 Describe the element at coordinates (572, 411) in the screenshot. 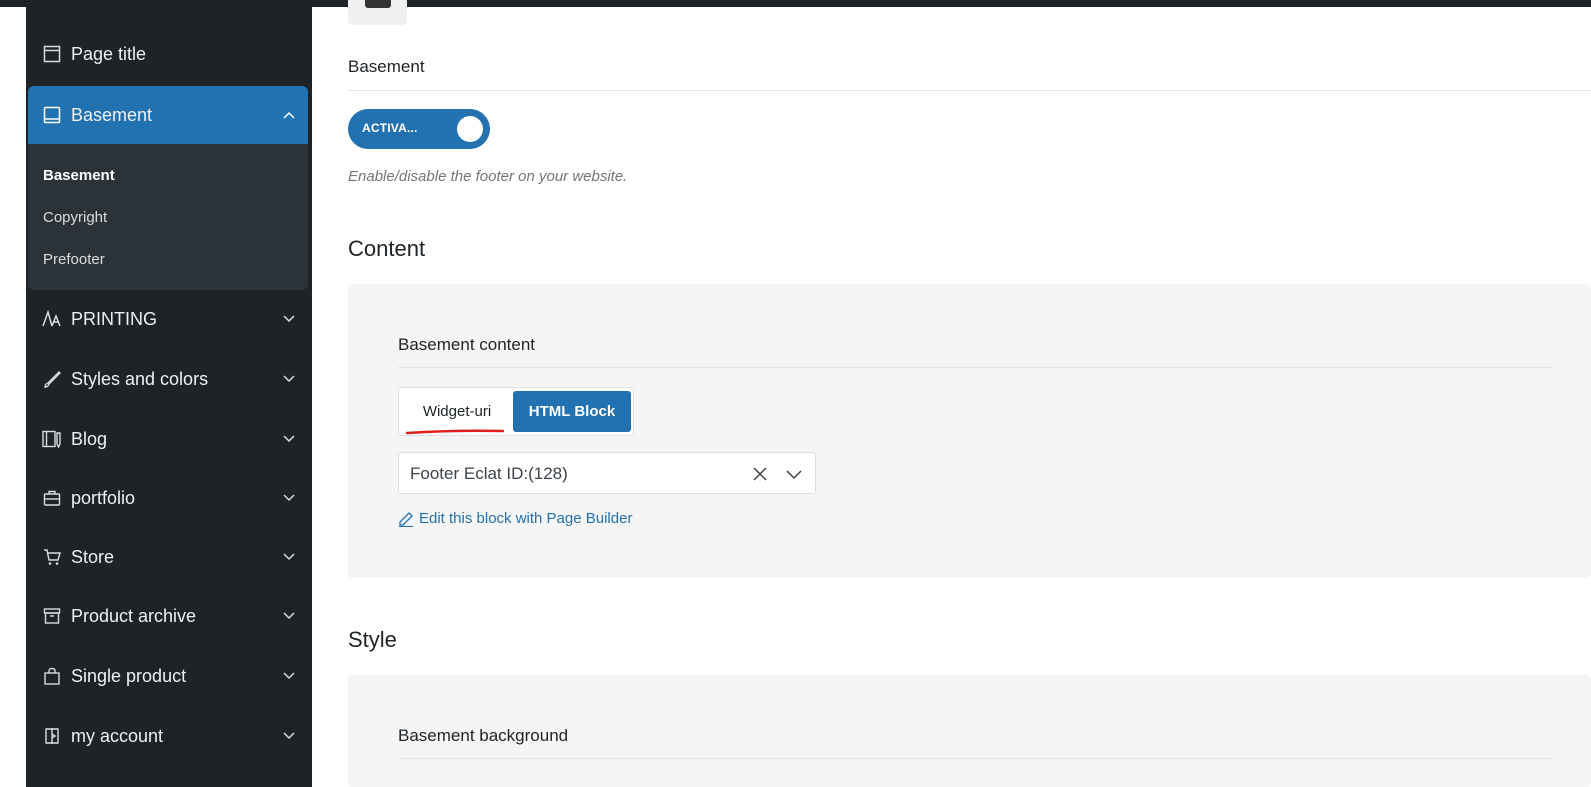

I see `option-html-block: HTML Block` at that location.